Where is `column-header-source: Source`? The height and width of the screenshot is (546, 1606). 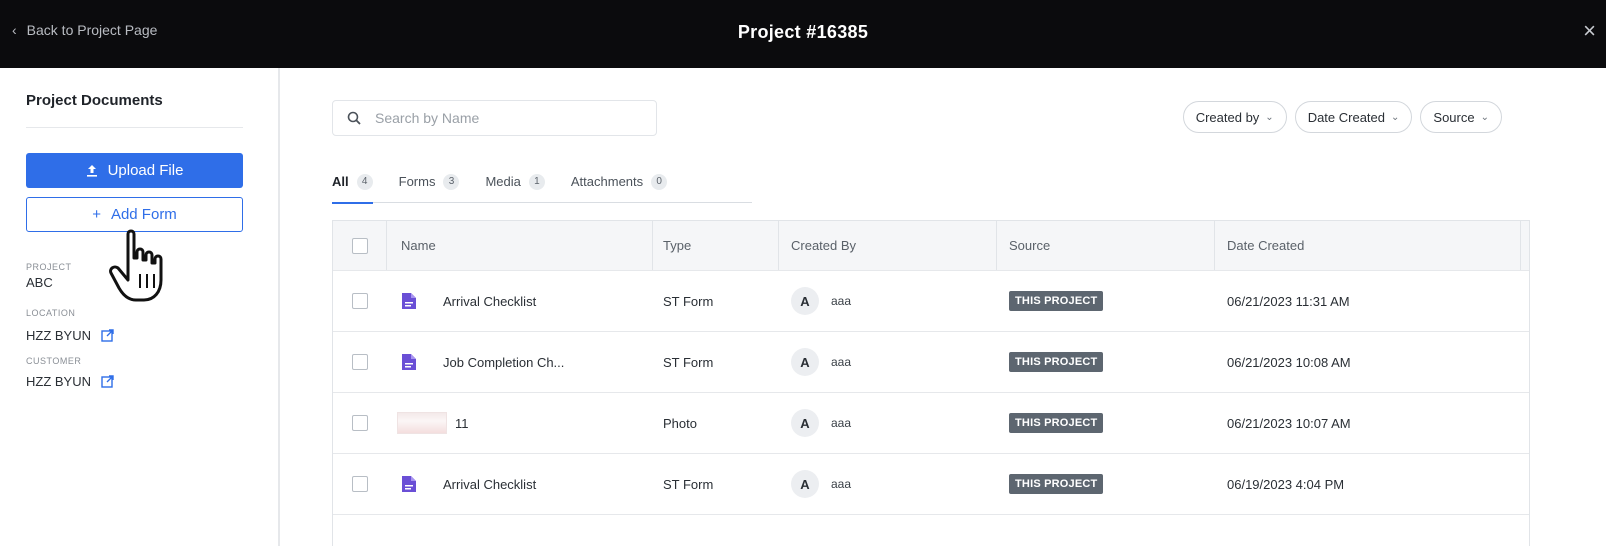
column-header-source: Source is located at coordinates (1106, 245).